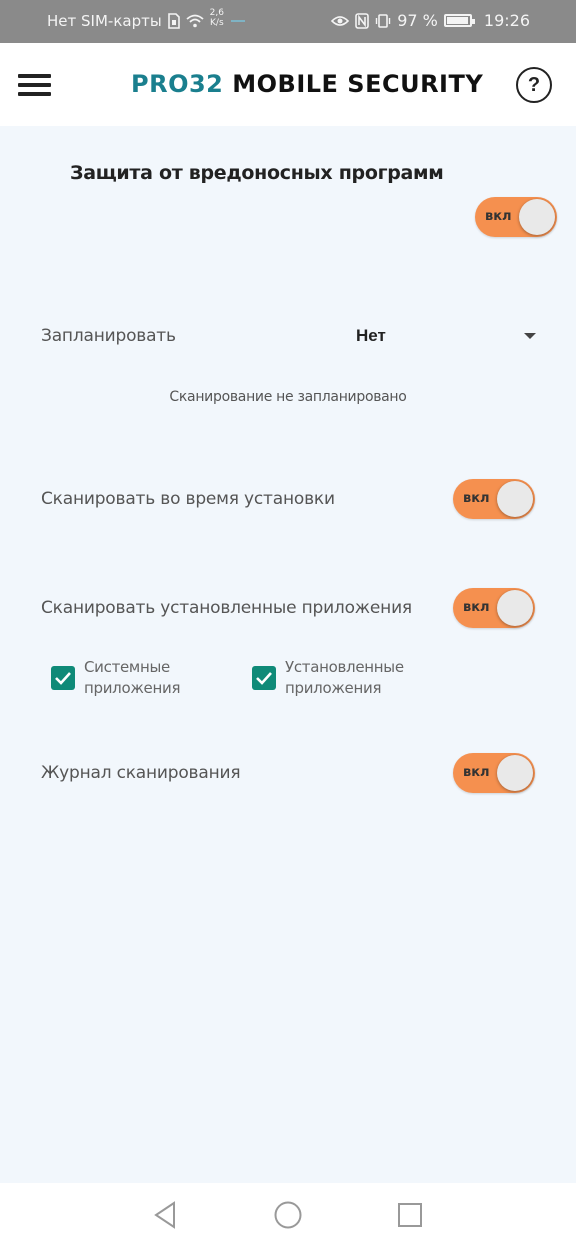 This screenshot has width=576, height=1247. Describe the element at coordinates (195, 21) in the screenshot. I see `wifi-icon` at that location.